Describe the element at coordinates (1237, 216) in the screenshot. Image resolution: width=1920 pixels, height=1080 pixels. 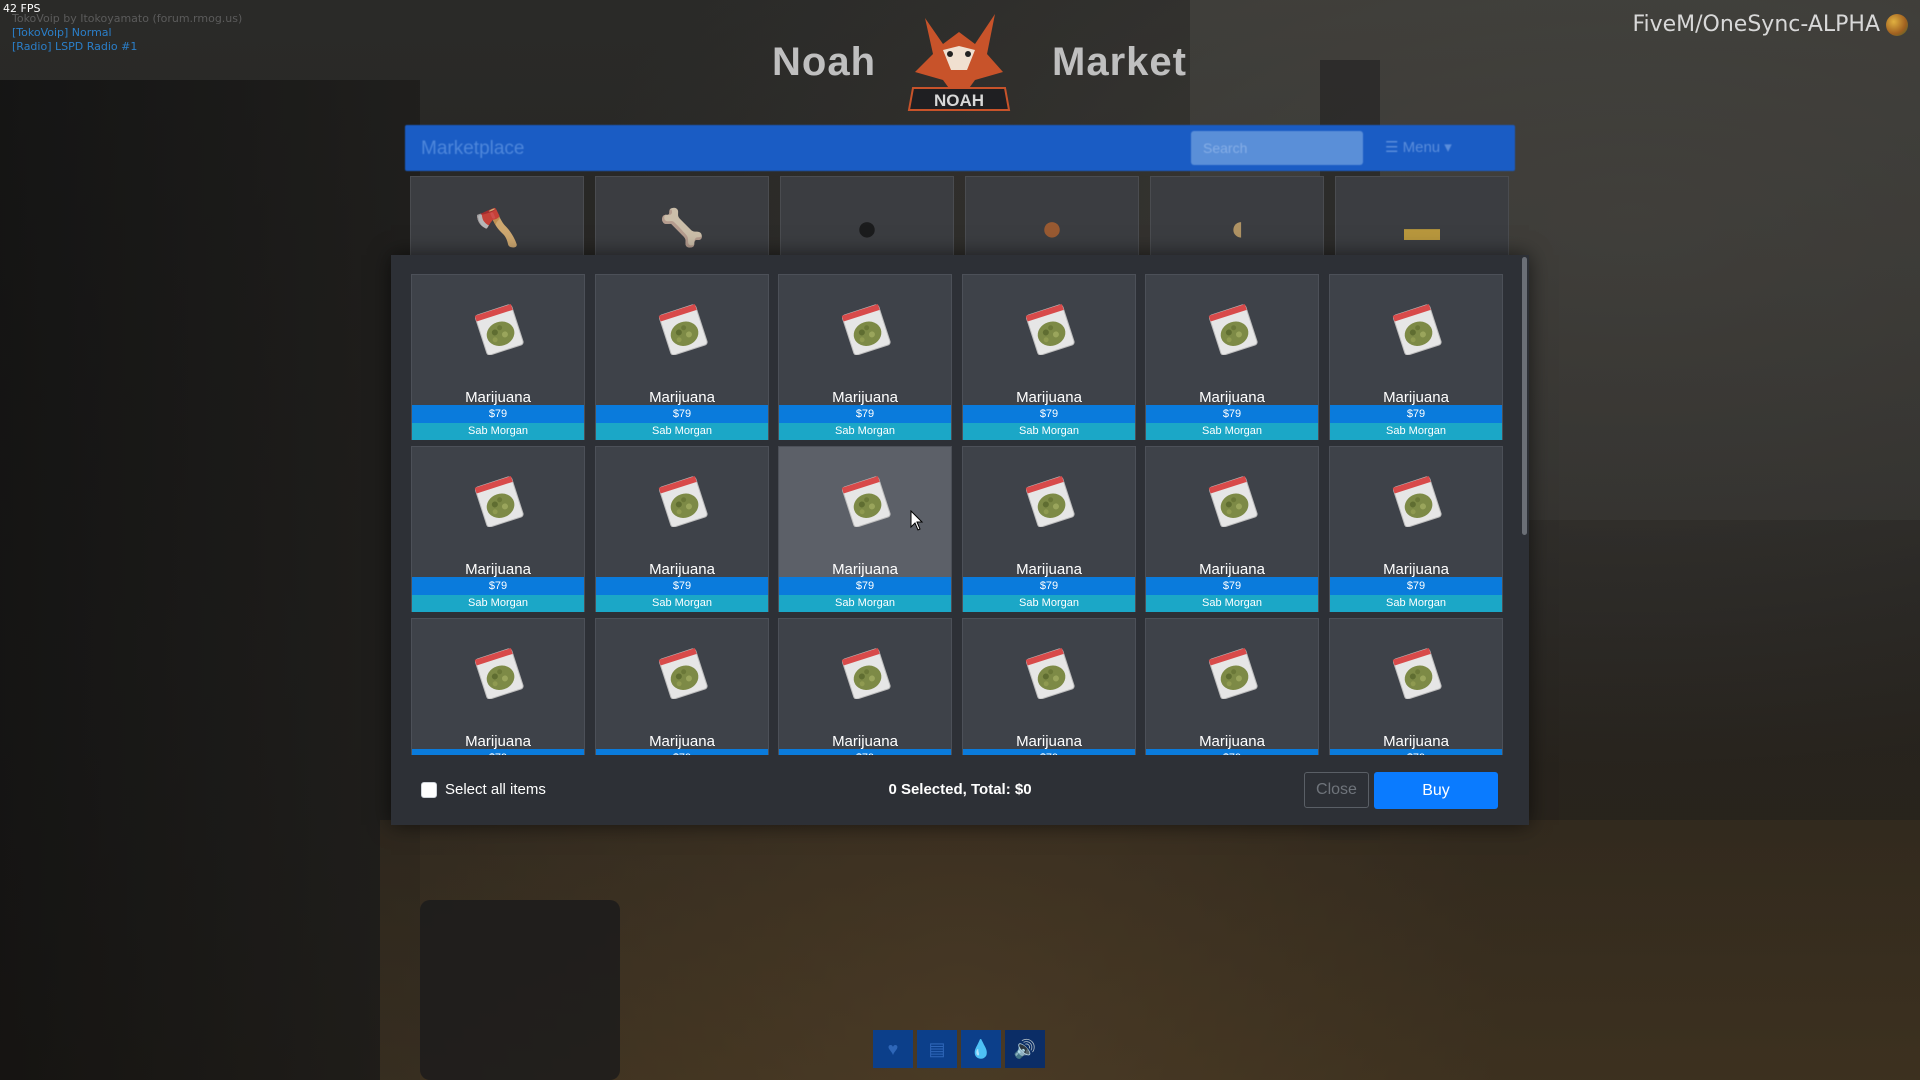
I see `bread-icon: ◖` at that location.